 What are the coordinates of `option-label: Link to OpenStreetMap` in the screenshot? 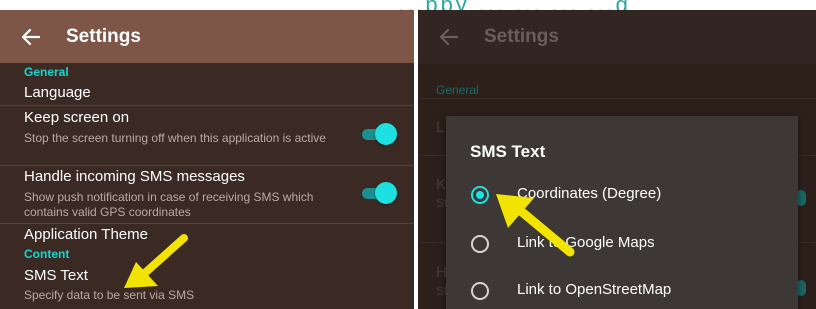 It's located at (594, 289).